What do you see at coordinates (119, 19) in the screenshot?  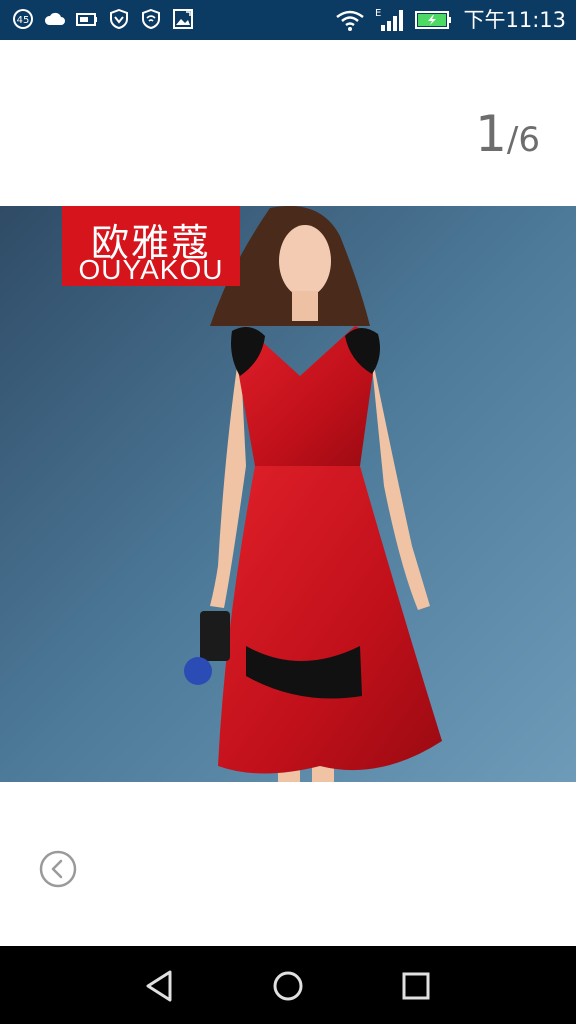 I see `shield-icon` at bounding box center [119, 19].